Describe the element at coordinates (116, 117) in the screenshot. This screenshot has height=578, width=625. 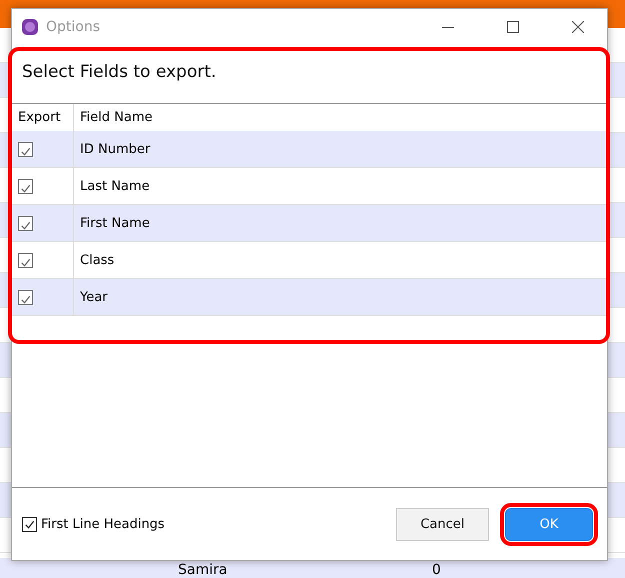
I see `column-header: Field Name` at that location.